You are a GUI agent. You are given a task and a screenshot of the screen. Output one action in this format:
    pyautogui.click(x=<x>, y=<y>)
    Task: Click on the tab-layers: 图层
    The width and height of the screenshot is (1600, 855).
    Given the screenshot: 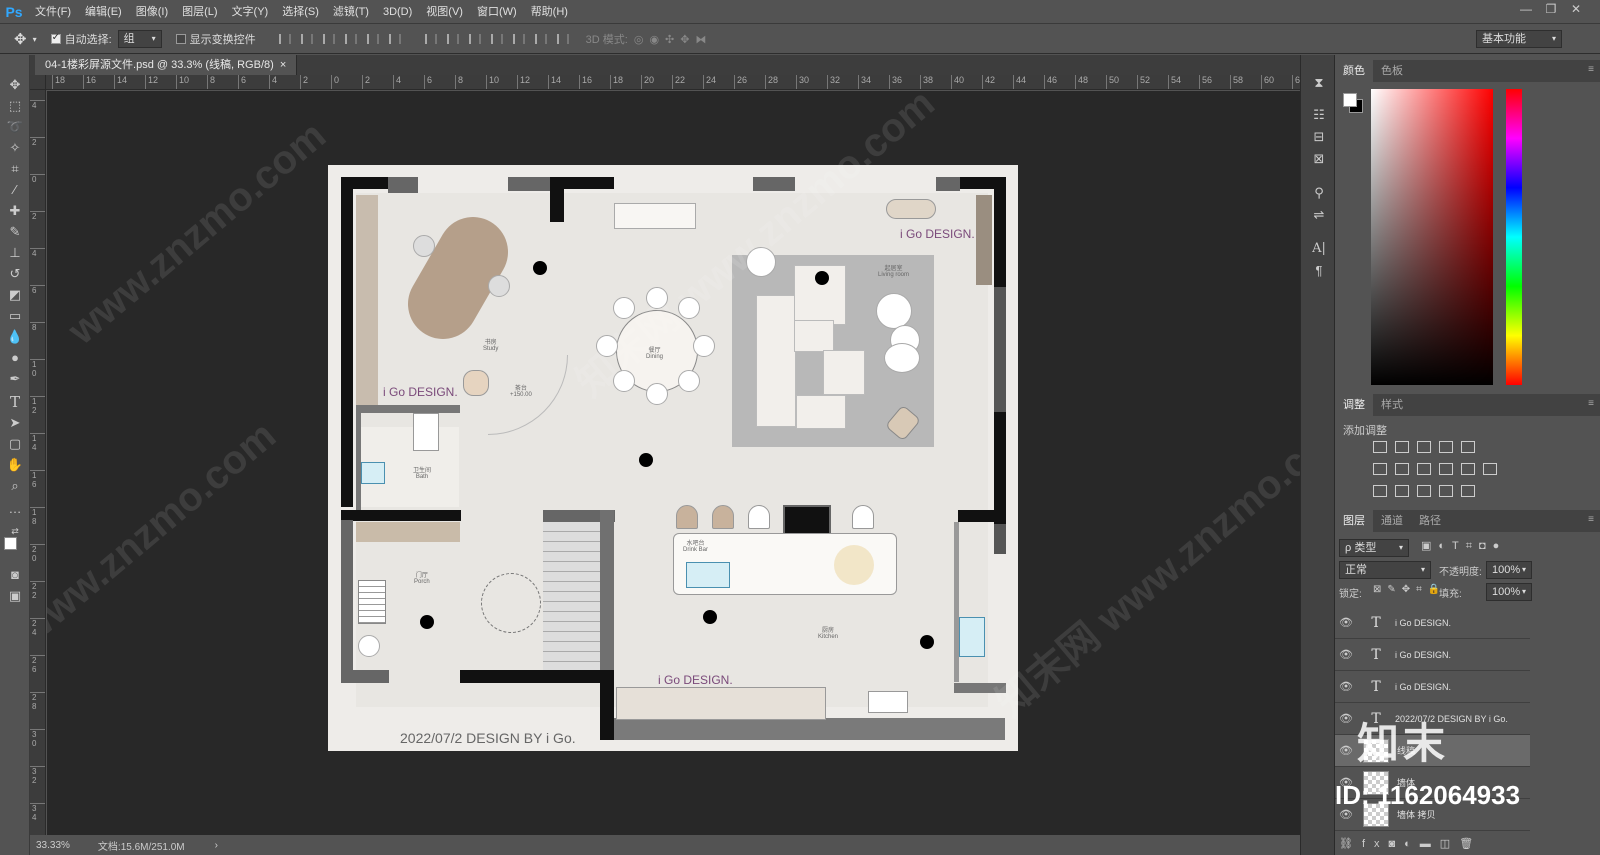 What is the action you would take?
    pyautogui.click(x=1354, y=521)
    